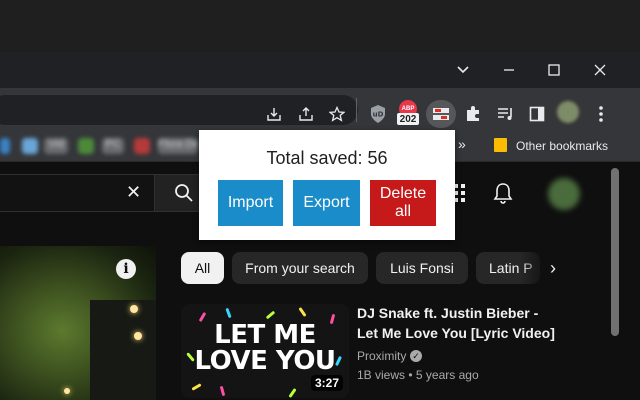 This screenshot has width=640, height=400. Describe the element at coordinates (326, 203) in the screenshot. I see `export-button: Export` at that location.